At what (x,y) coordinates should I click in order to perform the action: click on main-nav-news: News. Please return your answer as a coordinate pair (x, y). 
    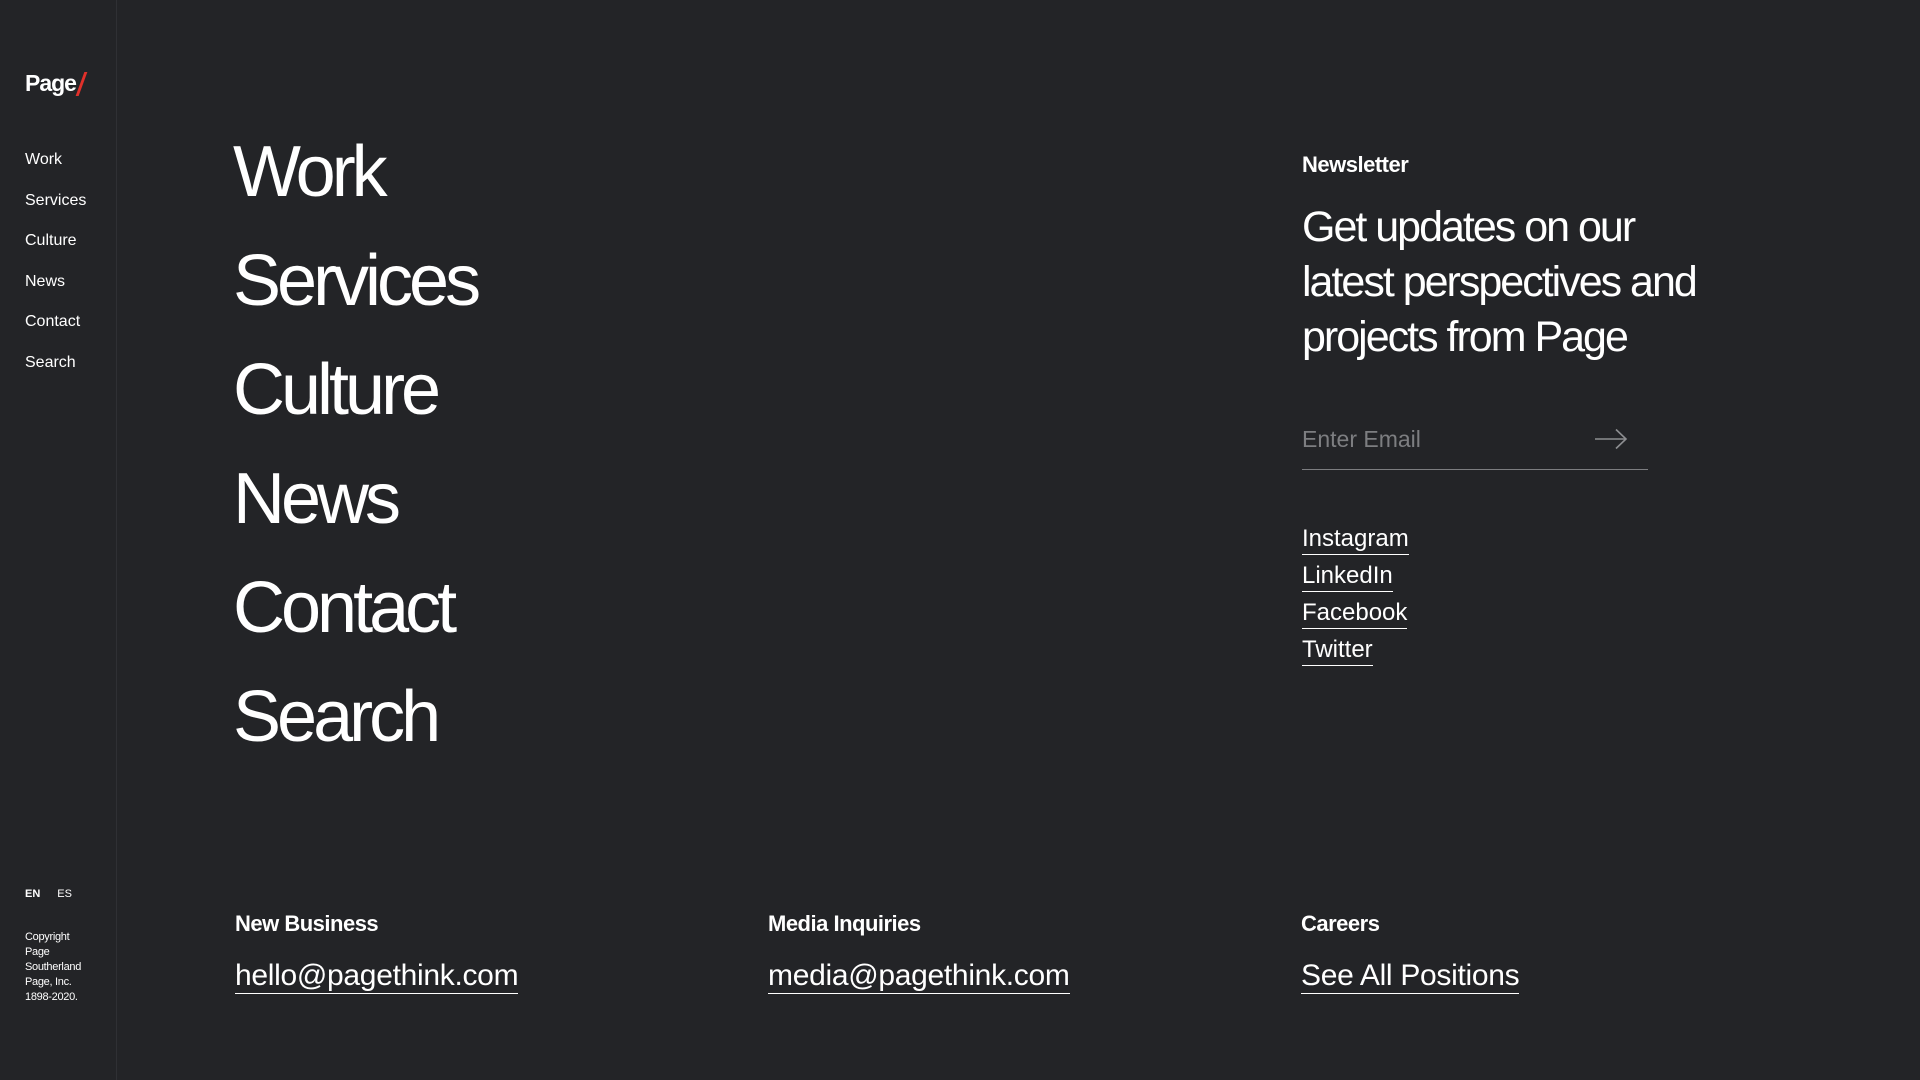
    Looking at the image, I should click on (355, 511).